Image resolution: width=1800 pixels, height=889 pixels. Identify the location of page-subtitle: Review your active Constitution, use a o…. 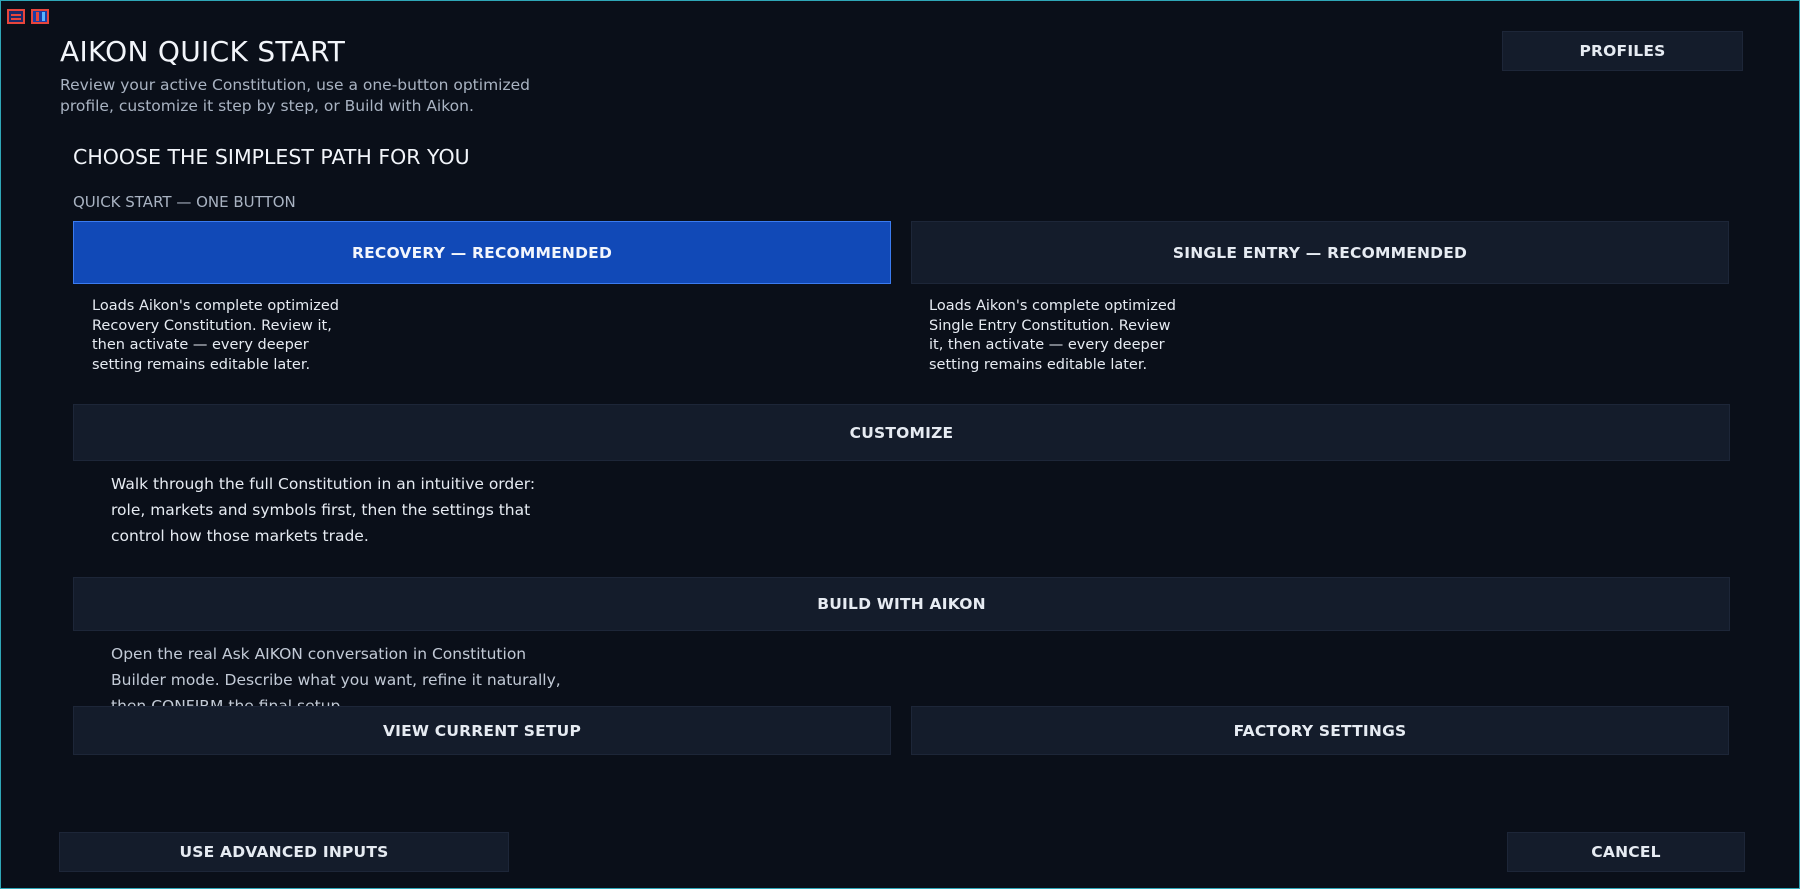
(295, 95).